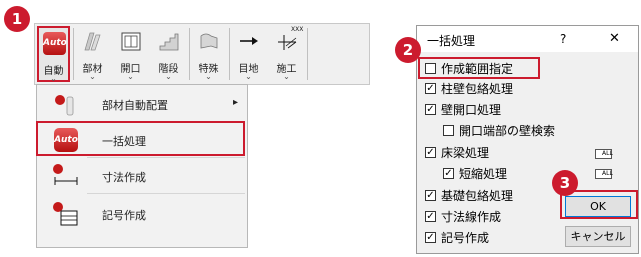 The image size is (641, 257). What do you see at coordinates (614, 38) in the screenshot?
I see `close-icon: ✕` at bounding box center [614, 38].